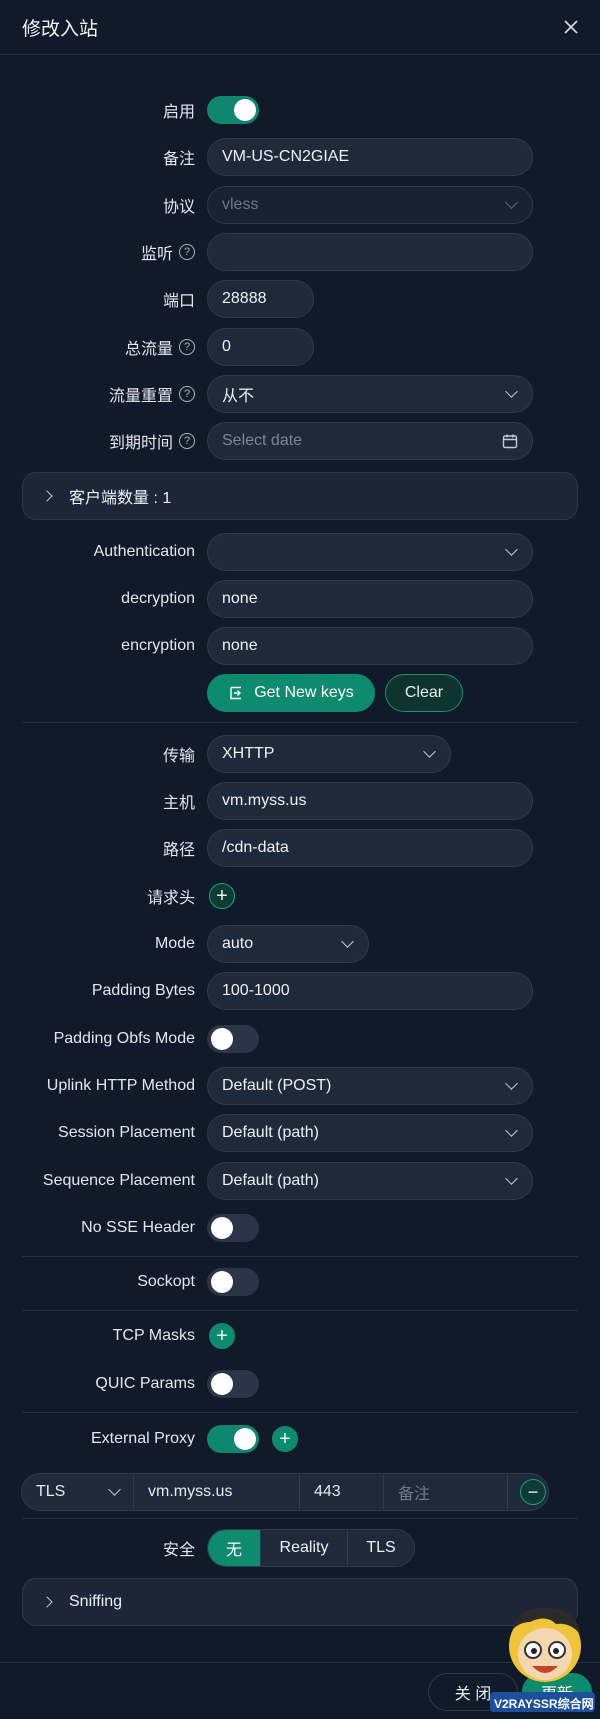  I want to click on get-new-keys-button: Get New keys, so click(291, 693).